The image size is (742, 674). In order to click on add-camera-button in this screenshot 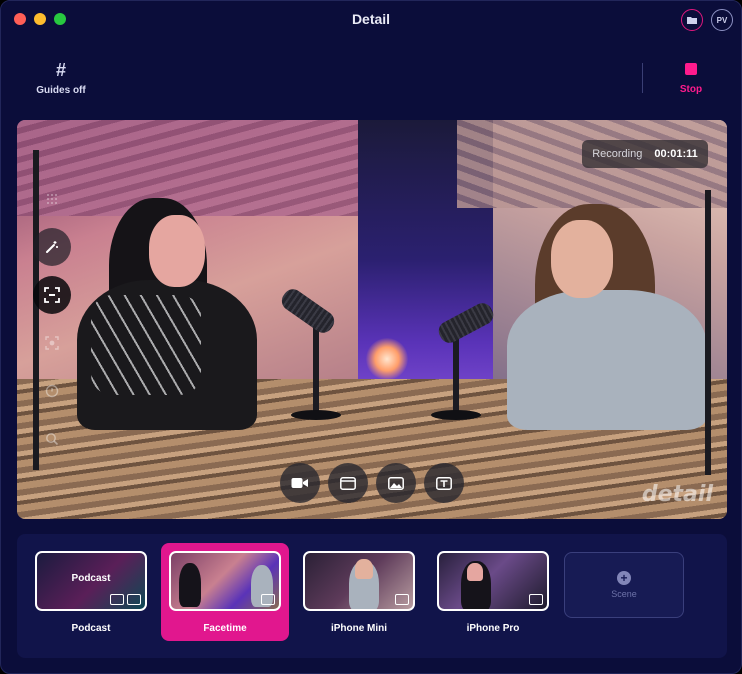, I will do `click(300, 483)`.